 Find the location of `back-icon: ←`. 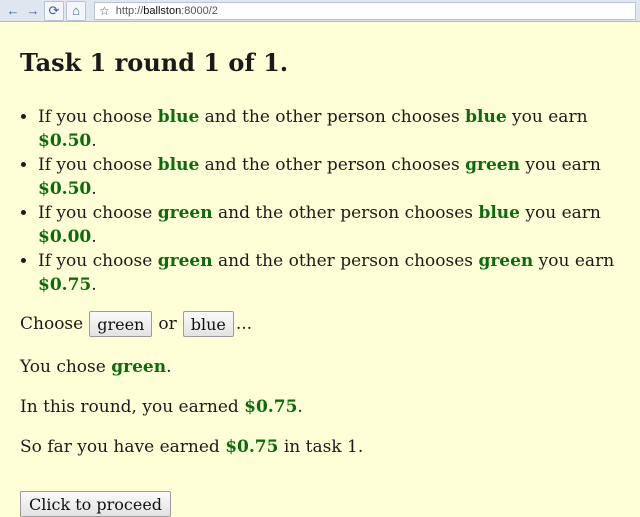

back-icon: ← is located at coordinates (13, 11).